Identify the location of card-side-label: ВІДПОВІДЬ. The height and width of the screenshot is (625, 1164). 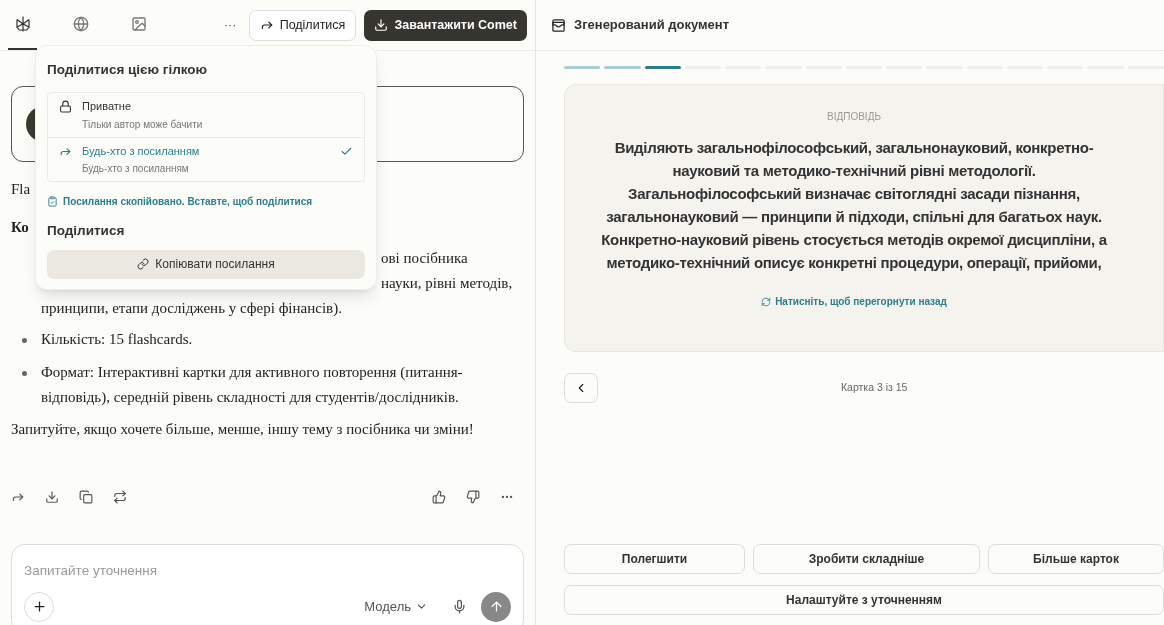
(854, 117).